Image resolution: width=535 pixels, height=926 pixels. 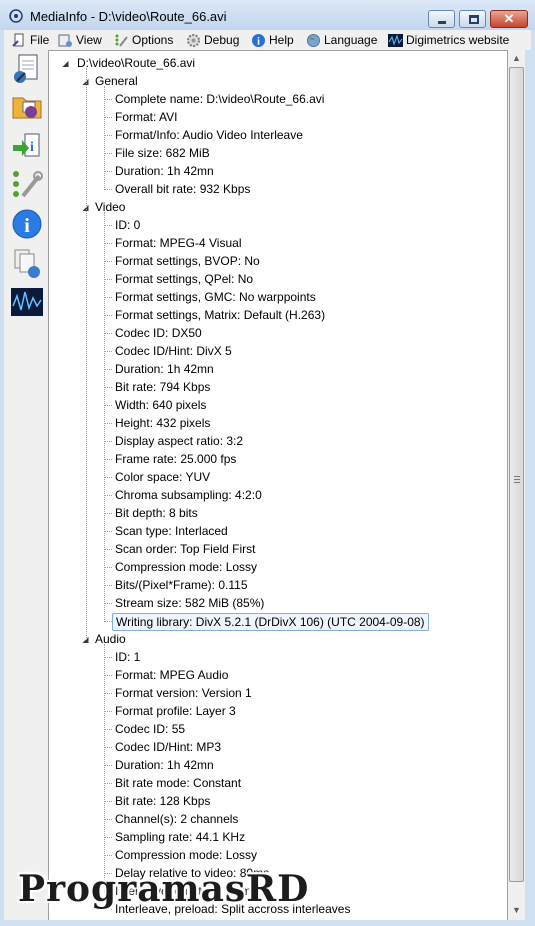 I want to click on close-icon: ✕, so click(x=509, y=18).